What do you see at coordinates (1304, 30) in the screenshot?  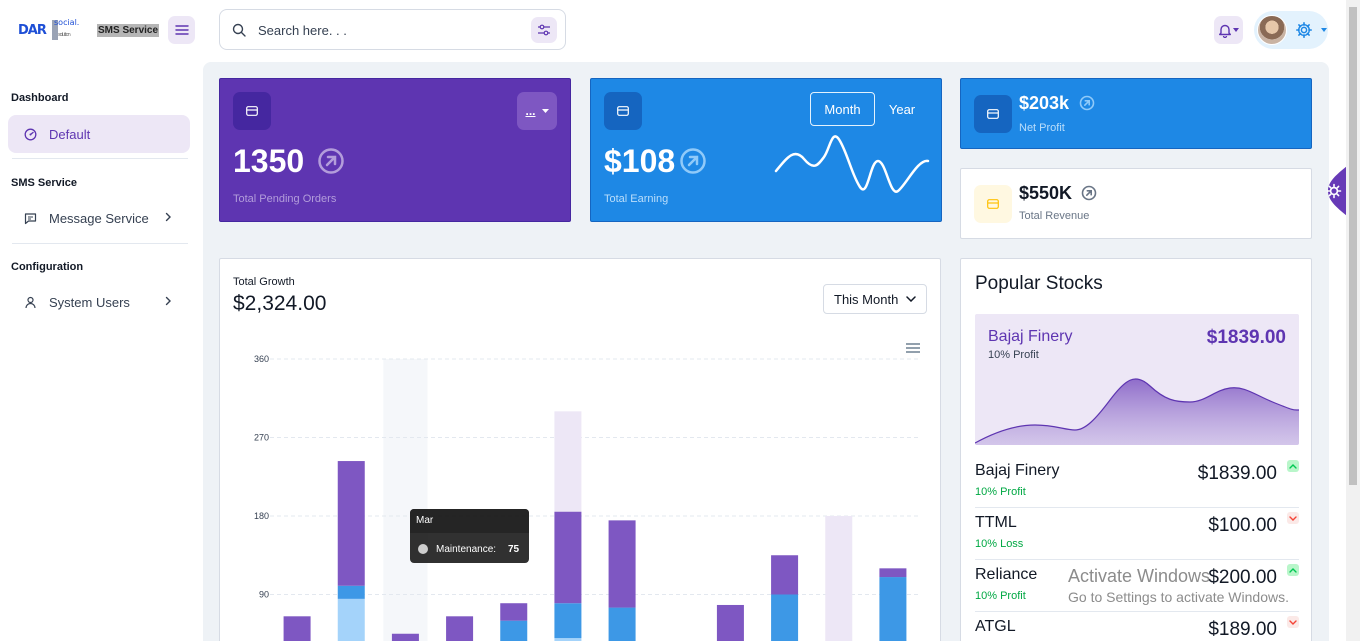 I see `gear-icon` at bounding box center [1304, 30].